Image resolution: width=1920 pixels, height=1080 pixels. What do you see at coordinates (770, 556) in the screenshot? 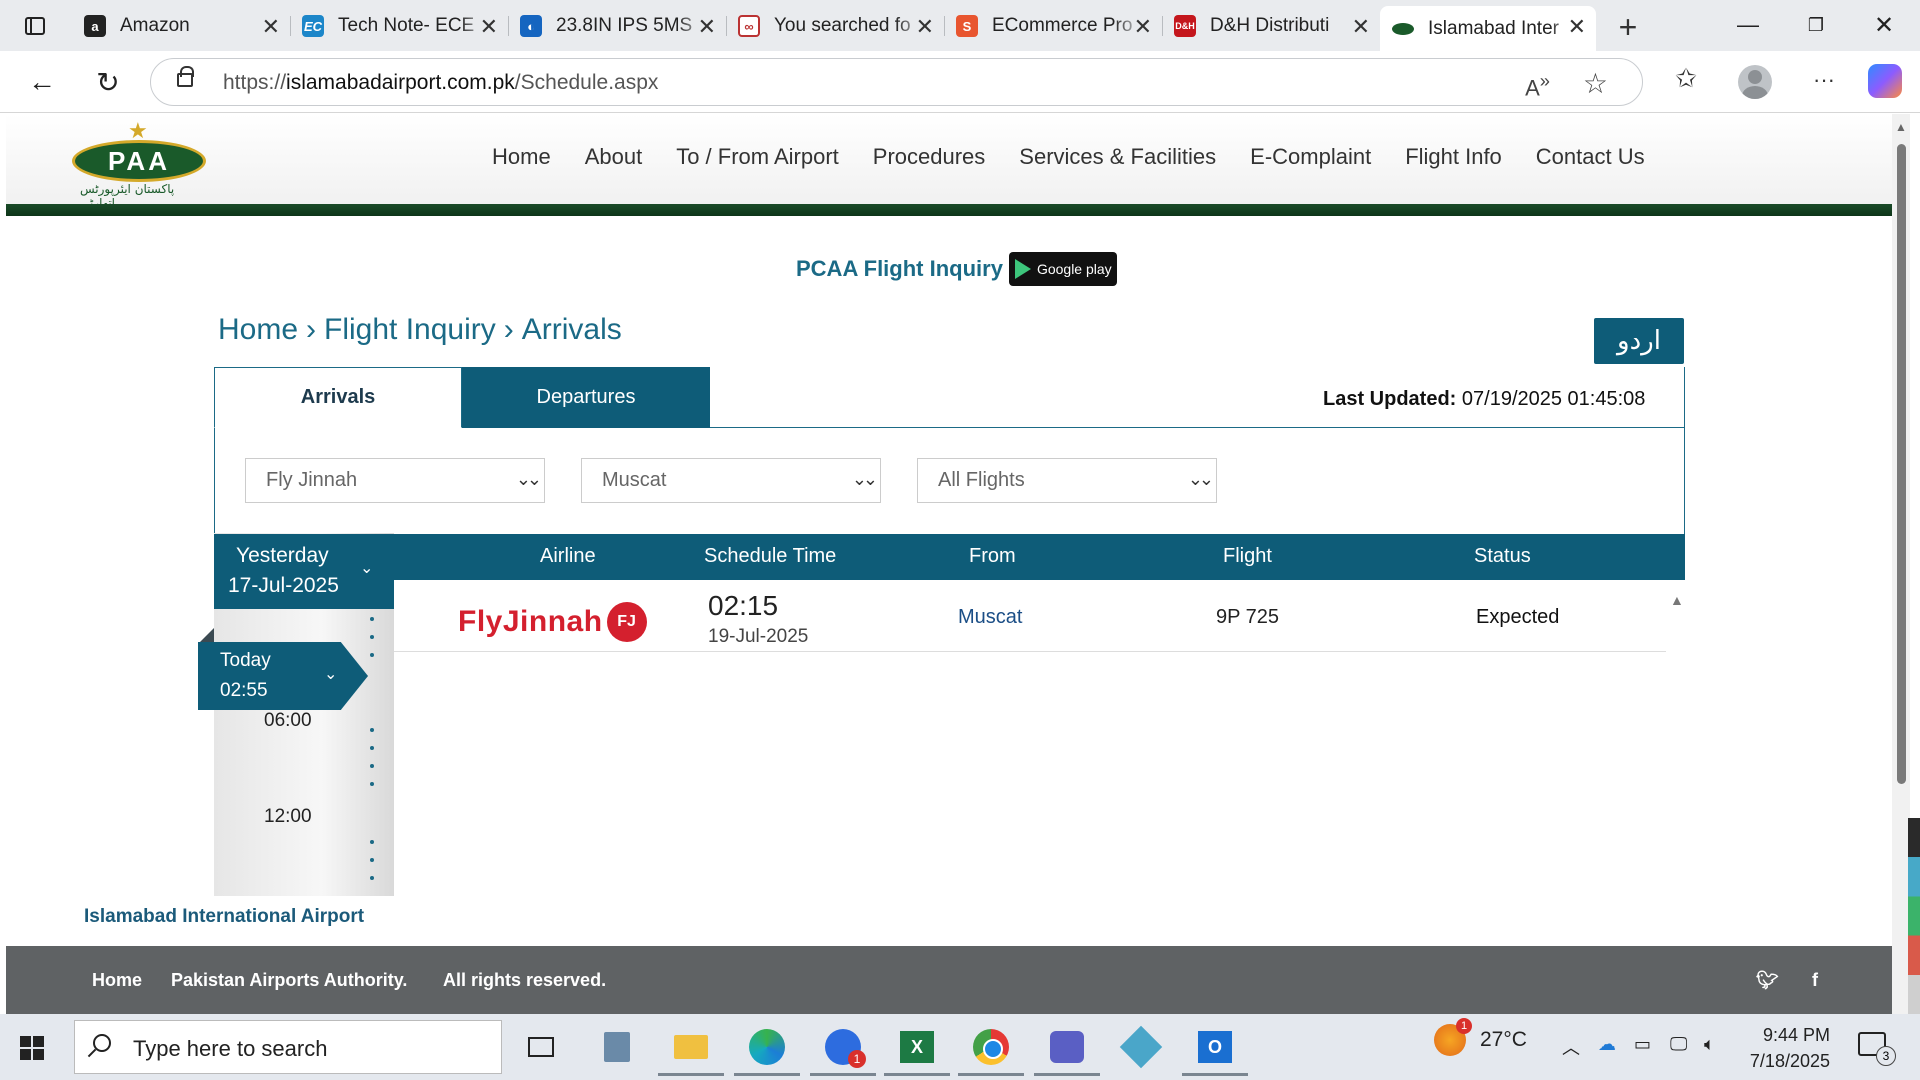
I see `col-schedule-time: Schedule Time` at bounding box center [770, 556].